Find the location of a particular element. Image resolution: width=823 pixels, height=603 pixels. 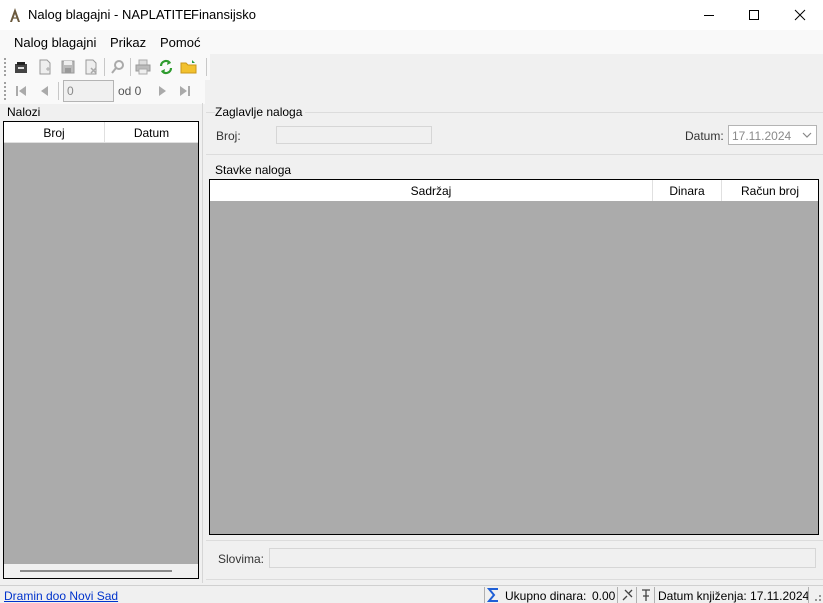

close-icon is located at coordinates (800, 15).